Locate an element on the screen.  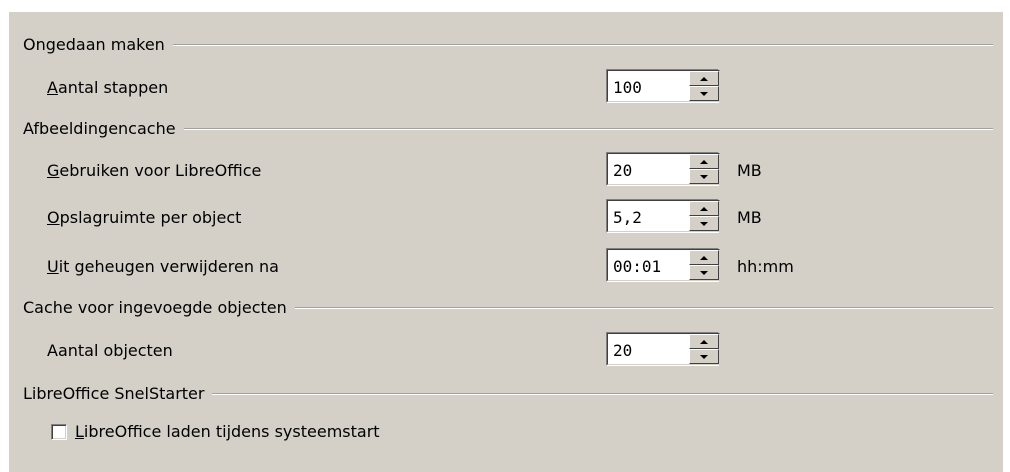
graphics-cache-section-header: Afbeeldingencache is located at coordinates (508, 128).